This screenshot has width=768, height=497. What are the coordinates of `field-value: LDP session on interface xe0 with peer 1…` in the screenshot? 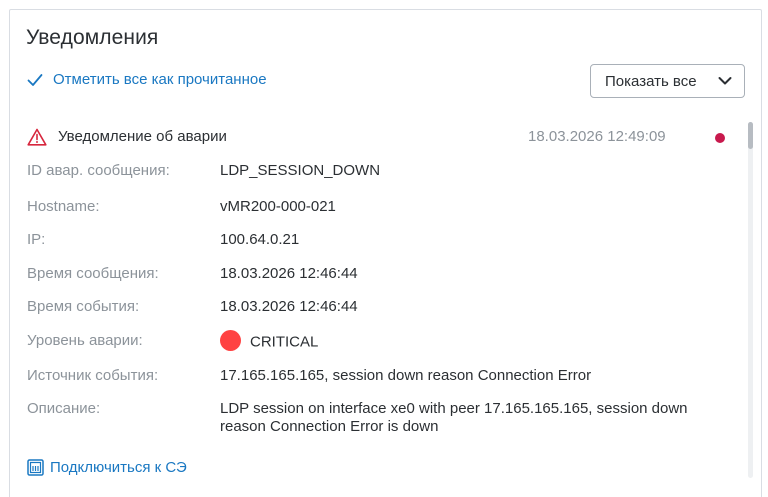 It's located at (454, 417).